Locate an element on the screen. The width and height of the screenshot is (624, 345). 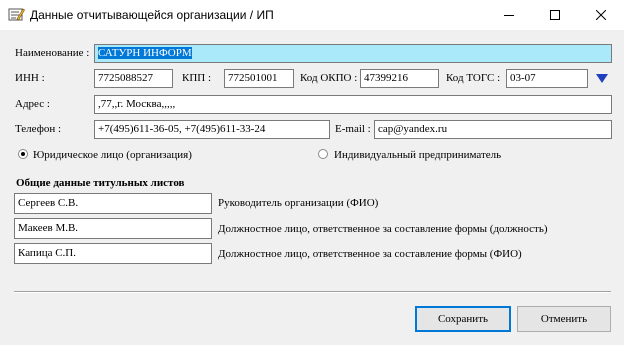
responsible-position-field: Макеев М.В. is located at coordinates (113, 228).